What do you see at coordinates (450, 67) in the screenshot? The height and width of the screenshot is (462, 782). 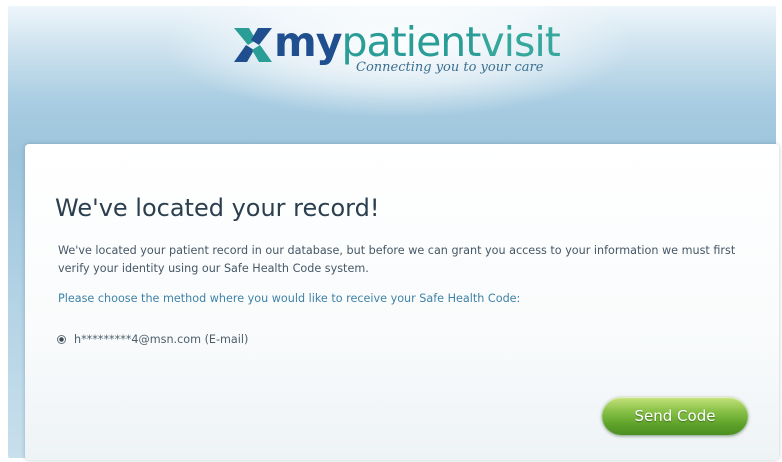 I see `logo-tagline: Connecting you to your care` at bounding box center [450, 67].